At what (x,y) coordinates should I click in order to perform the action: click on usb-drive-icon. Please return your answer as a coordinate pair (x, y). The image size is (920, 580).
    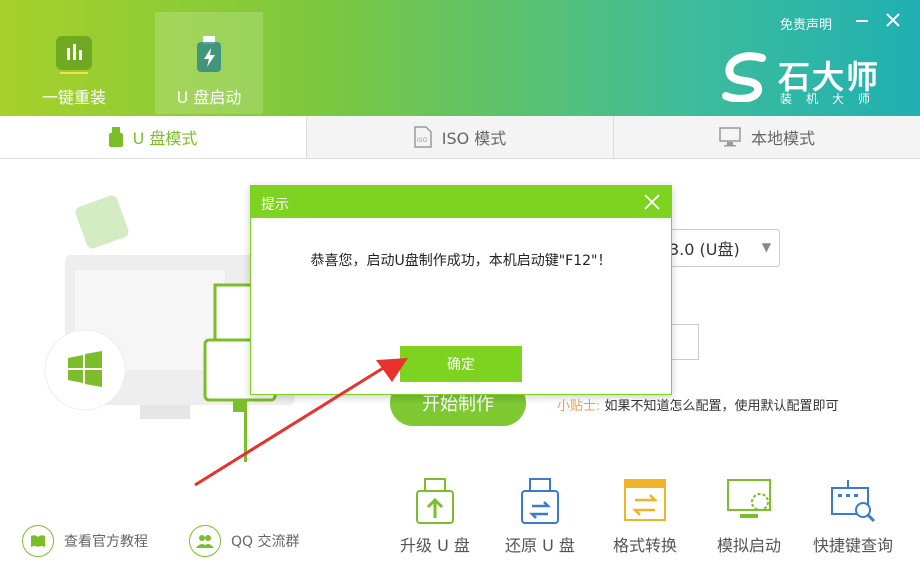
    Looking at the image, I should click on (209, 54).